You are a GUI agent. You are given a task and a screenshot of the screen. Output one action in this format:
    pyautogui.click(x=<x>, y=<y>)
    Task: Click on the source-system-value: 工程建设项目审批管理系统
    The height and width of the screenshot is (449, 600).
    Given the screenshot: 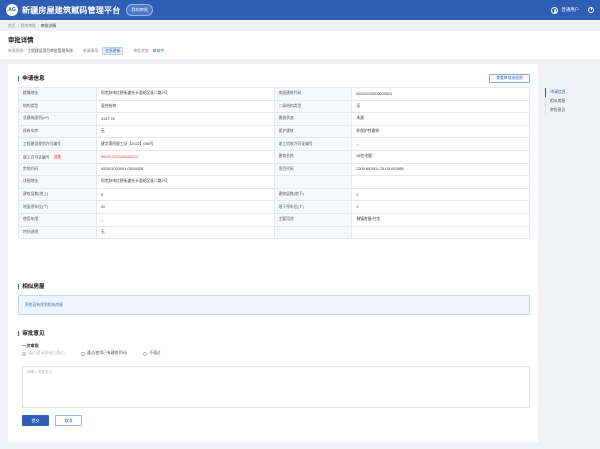 What is the action you would take?
    pyautogui.click(x=50, y=51)
    